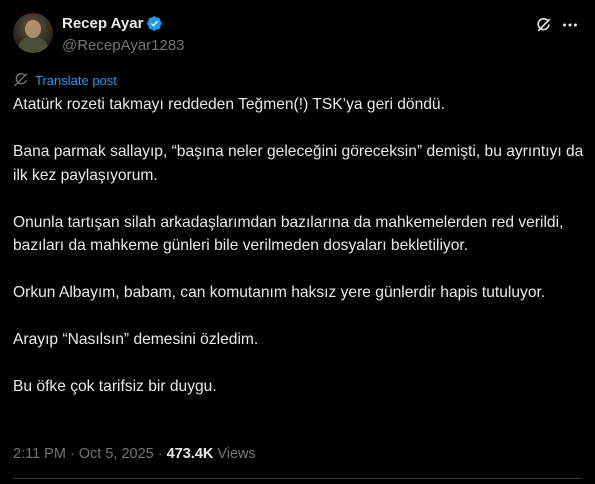 The width and height of the screenshot is (595, 484). I want to click on post-paragraph: Arayıp “Nasılsın” demesini özledim., so click(136, 339).